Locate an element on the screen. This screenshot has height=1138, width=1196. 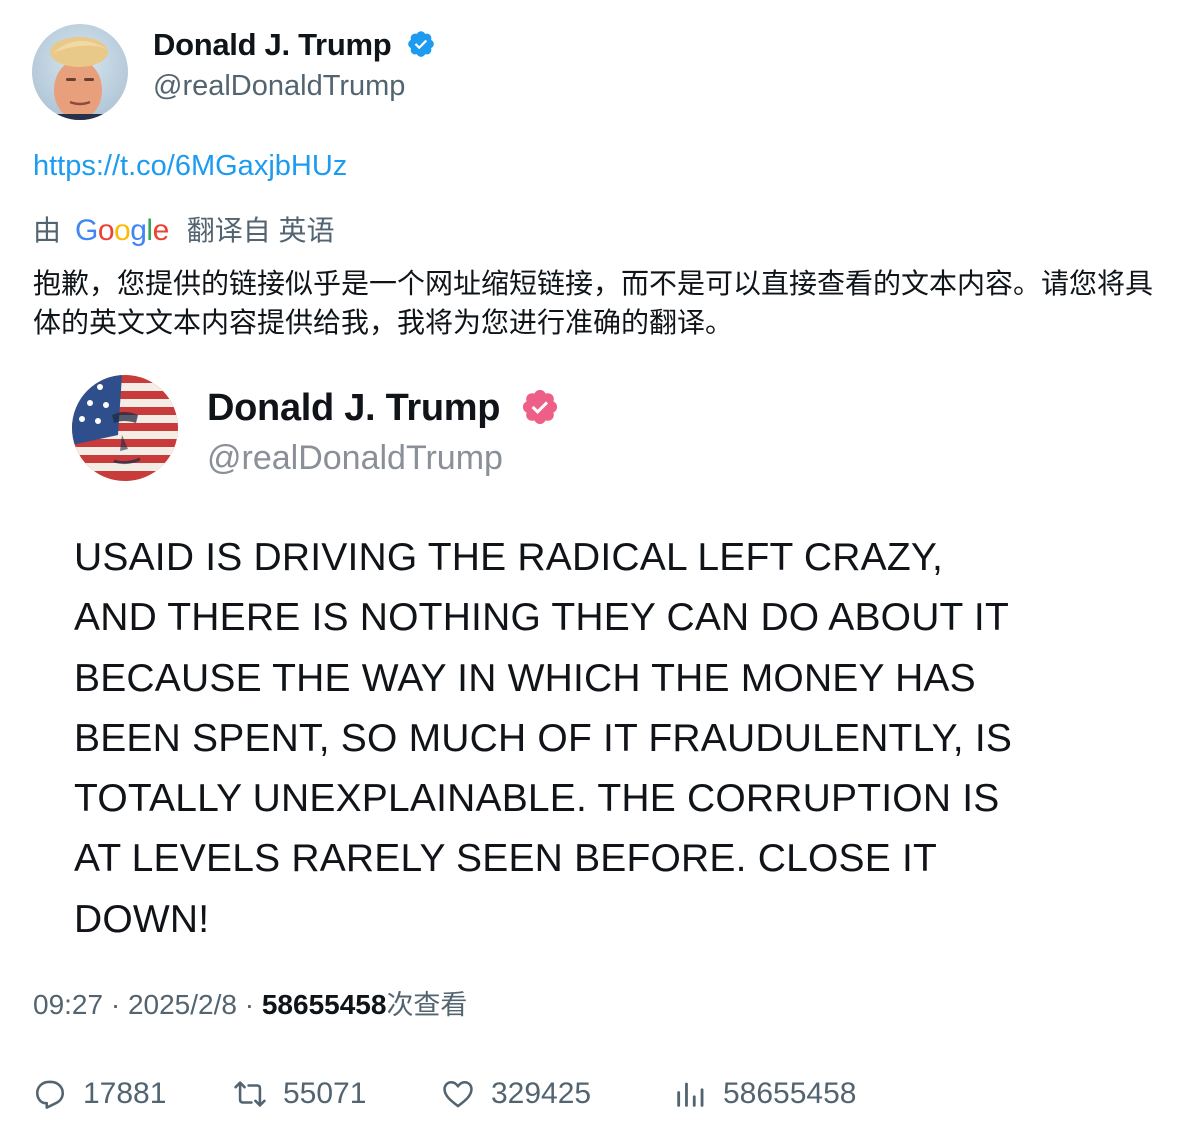
author-avatar is located at coordinates (80, 72).